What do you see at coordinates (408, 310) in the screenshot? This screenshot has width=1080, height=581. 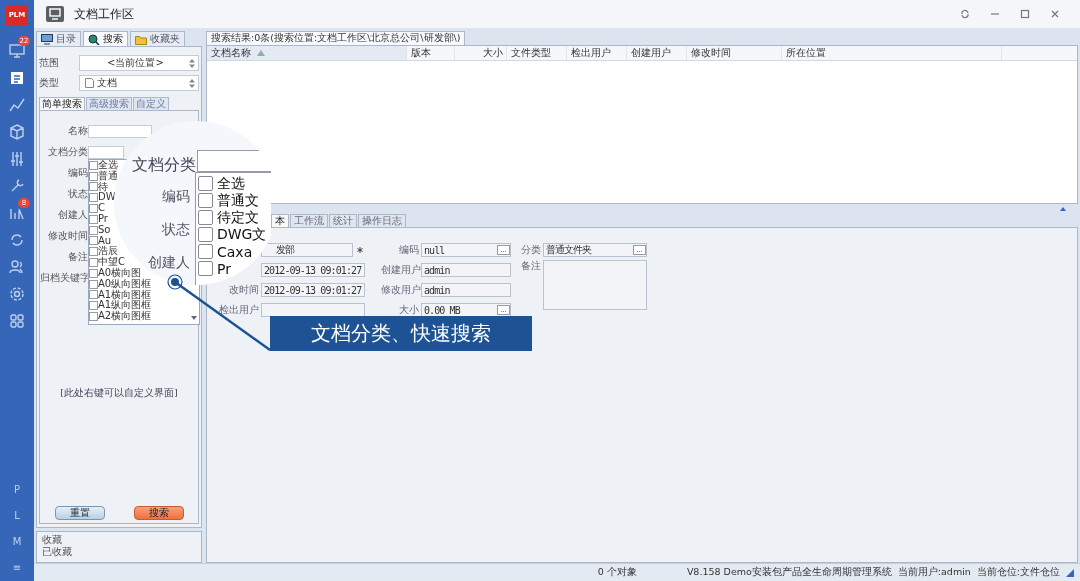 I see `field-label: 大小` at bounding box center [408, 310].